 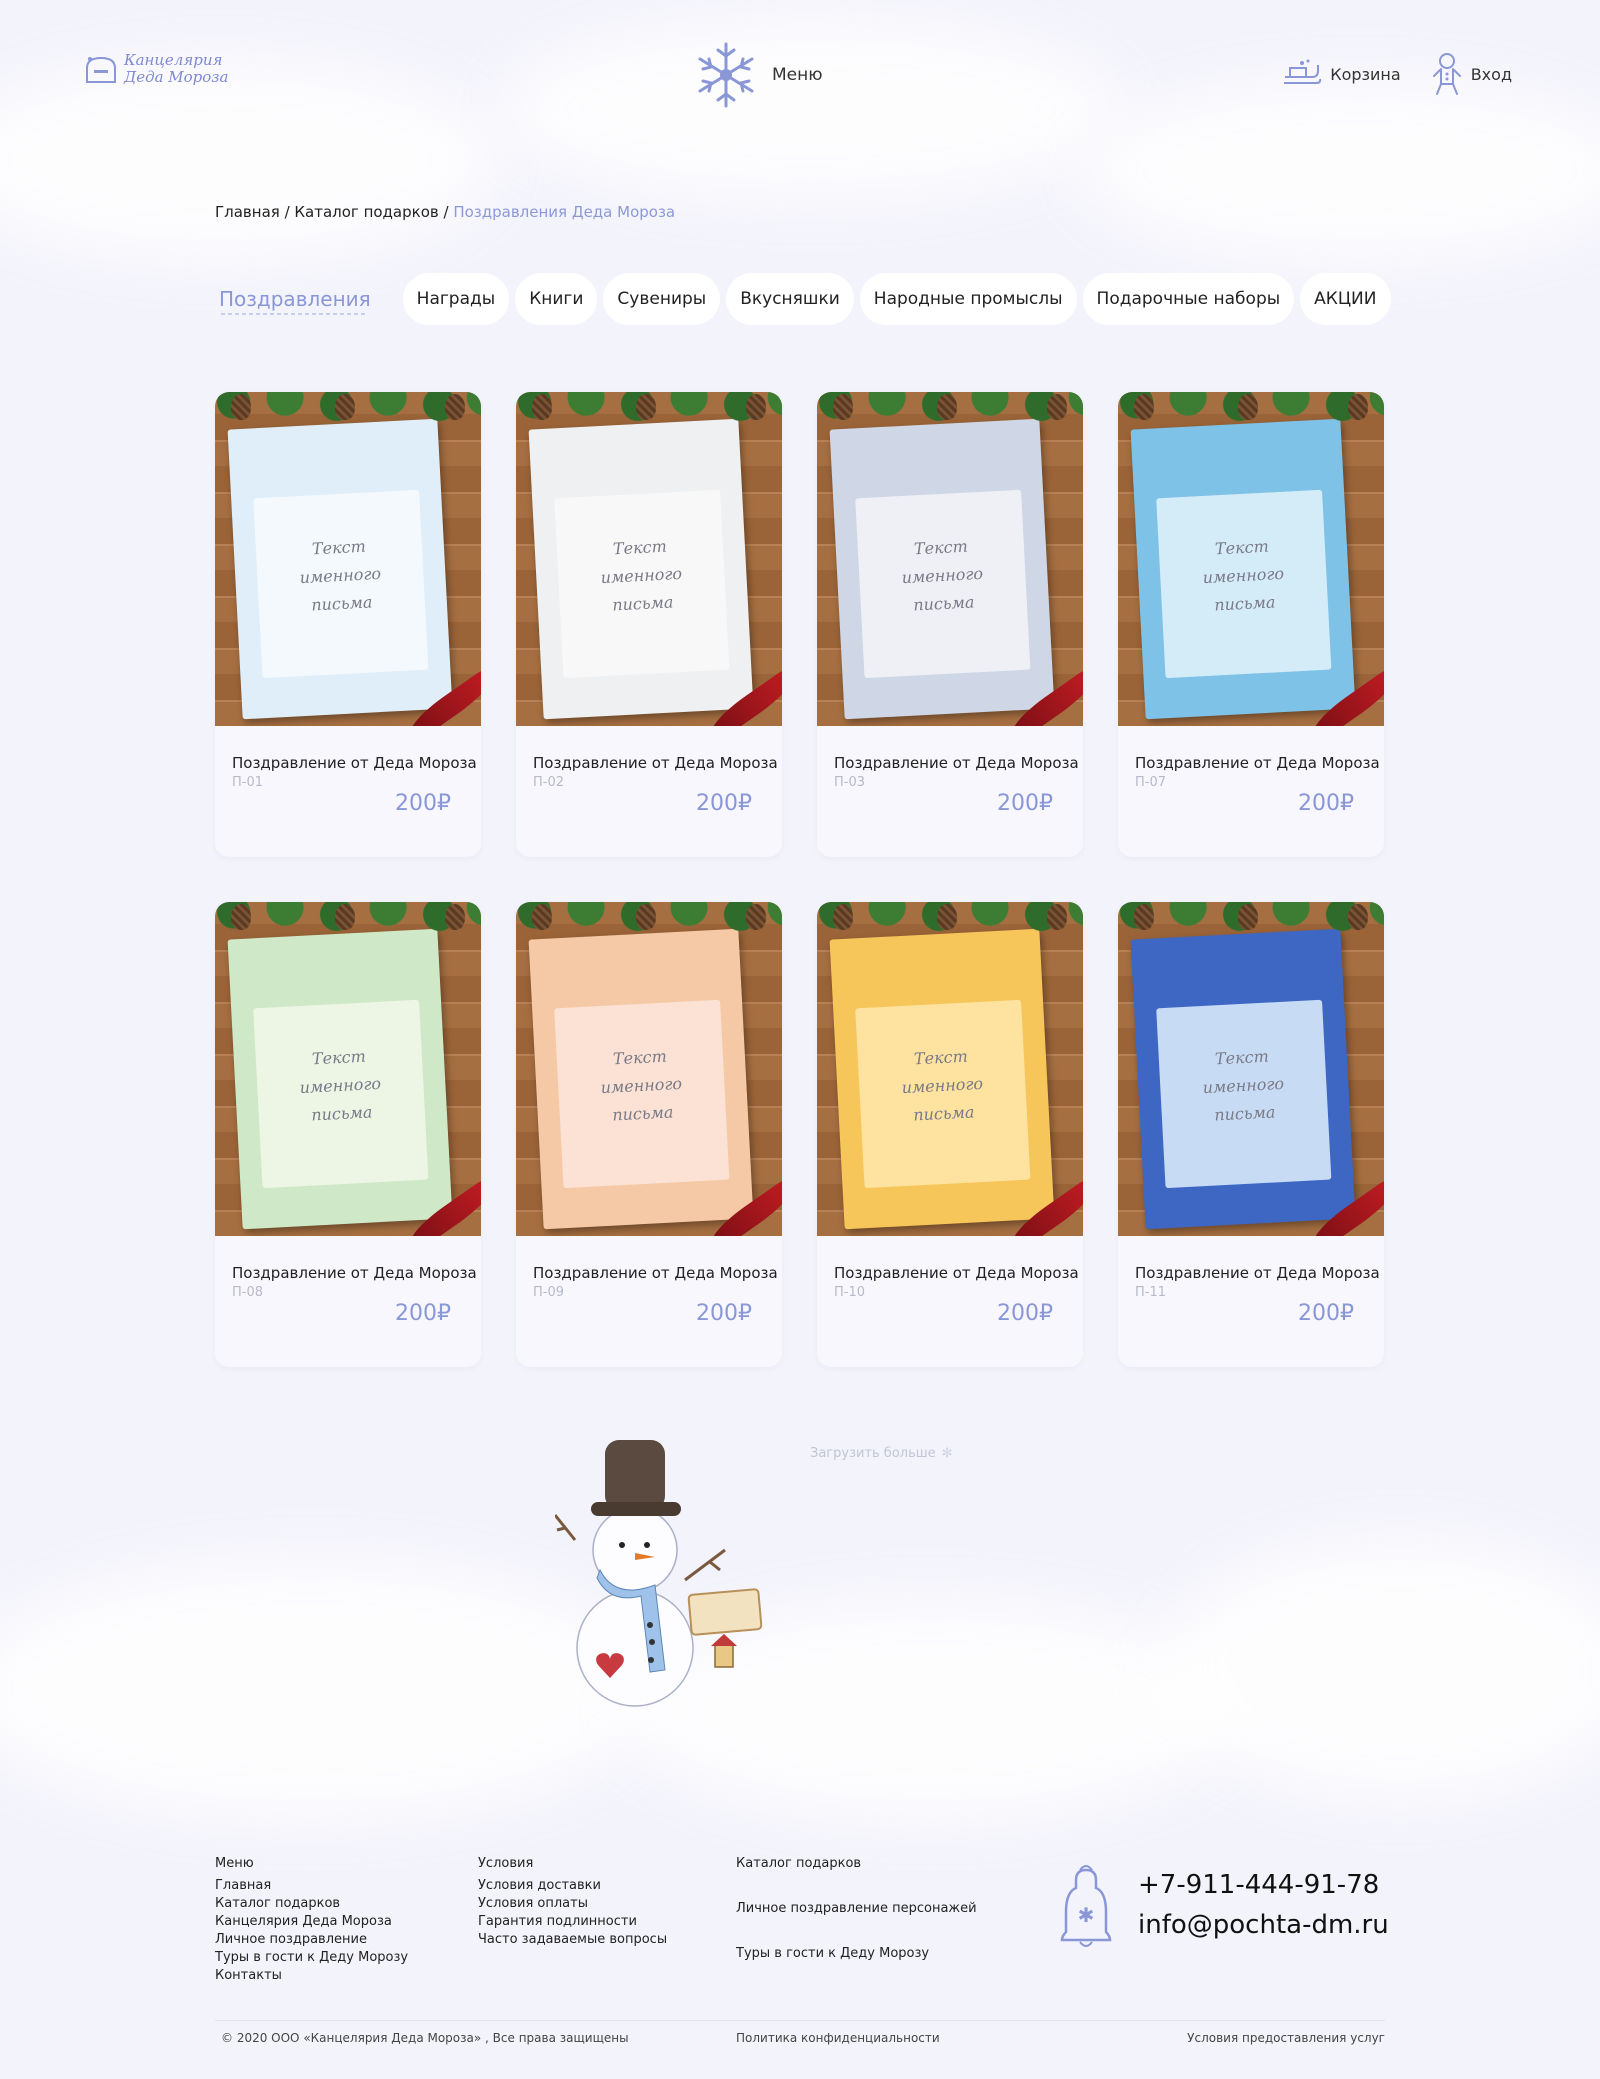 What do you see at coordinates (1263, 1925) in the screenshot?
I see `email-link: info@pochta-dm.ru` at bounding box center [1263, 1925].